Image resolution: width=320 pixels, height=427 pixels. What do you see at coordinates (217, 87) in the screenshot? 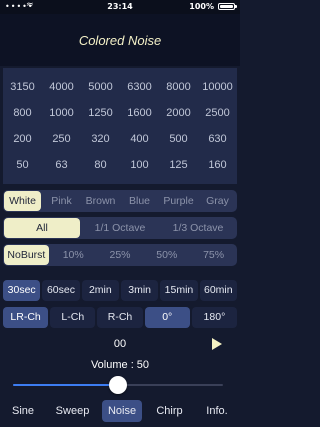
I see `frequency-button-10000: 10000` at bounding box center [217, 87].